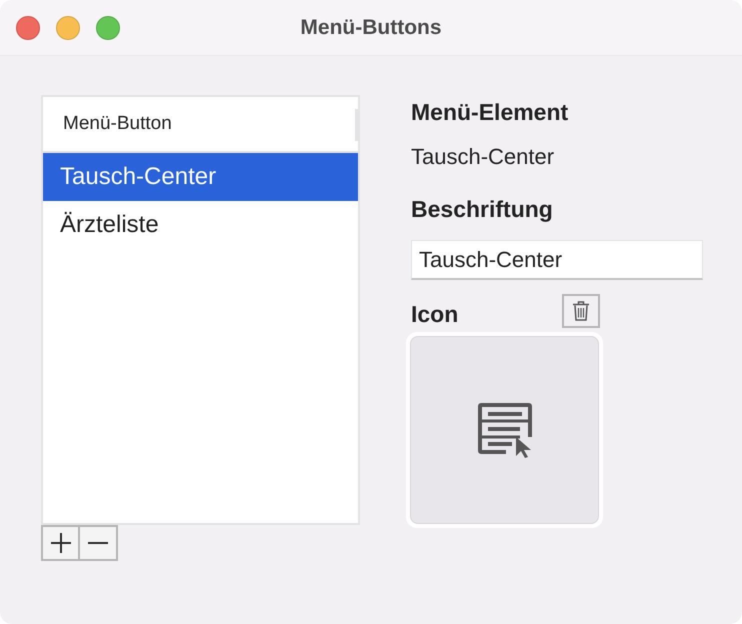 Image resolution: width=742 pixels, height=624 pixels. I want to click on add-button, so click(60, 543).